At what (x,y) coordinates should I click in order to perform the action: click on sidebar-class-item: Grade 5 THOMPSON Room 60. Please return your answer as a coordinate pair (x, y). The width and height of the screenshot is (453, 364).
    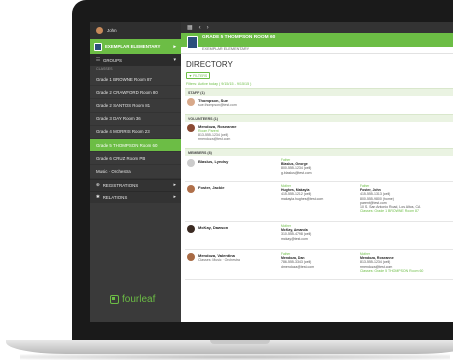
    Looking at the image, I should click on (135, 145).